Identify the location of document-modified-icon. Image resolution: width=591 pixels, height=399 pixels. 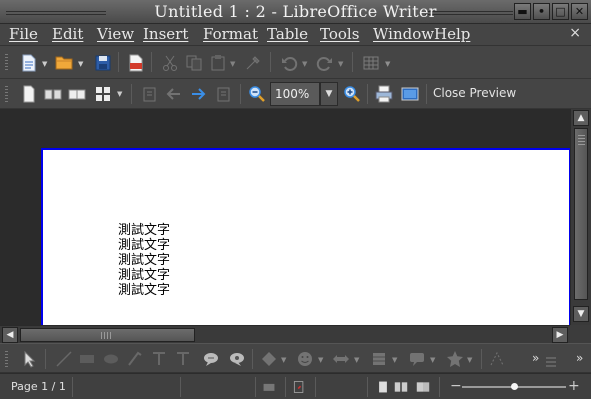
(299, 387).